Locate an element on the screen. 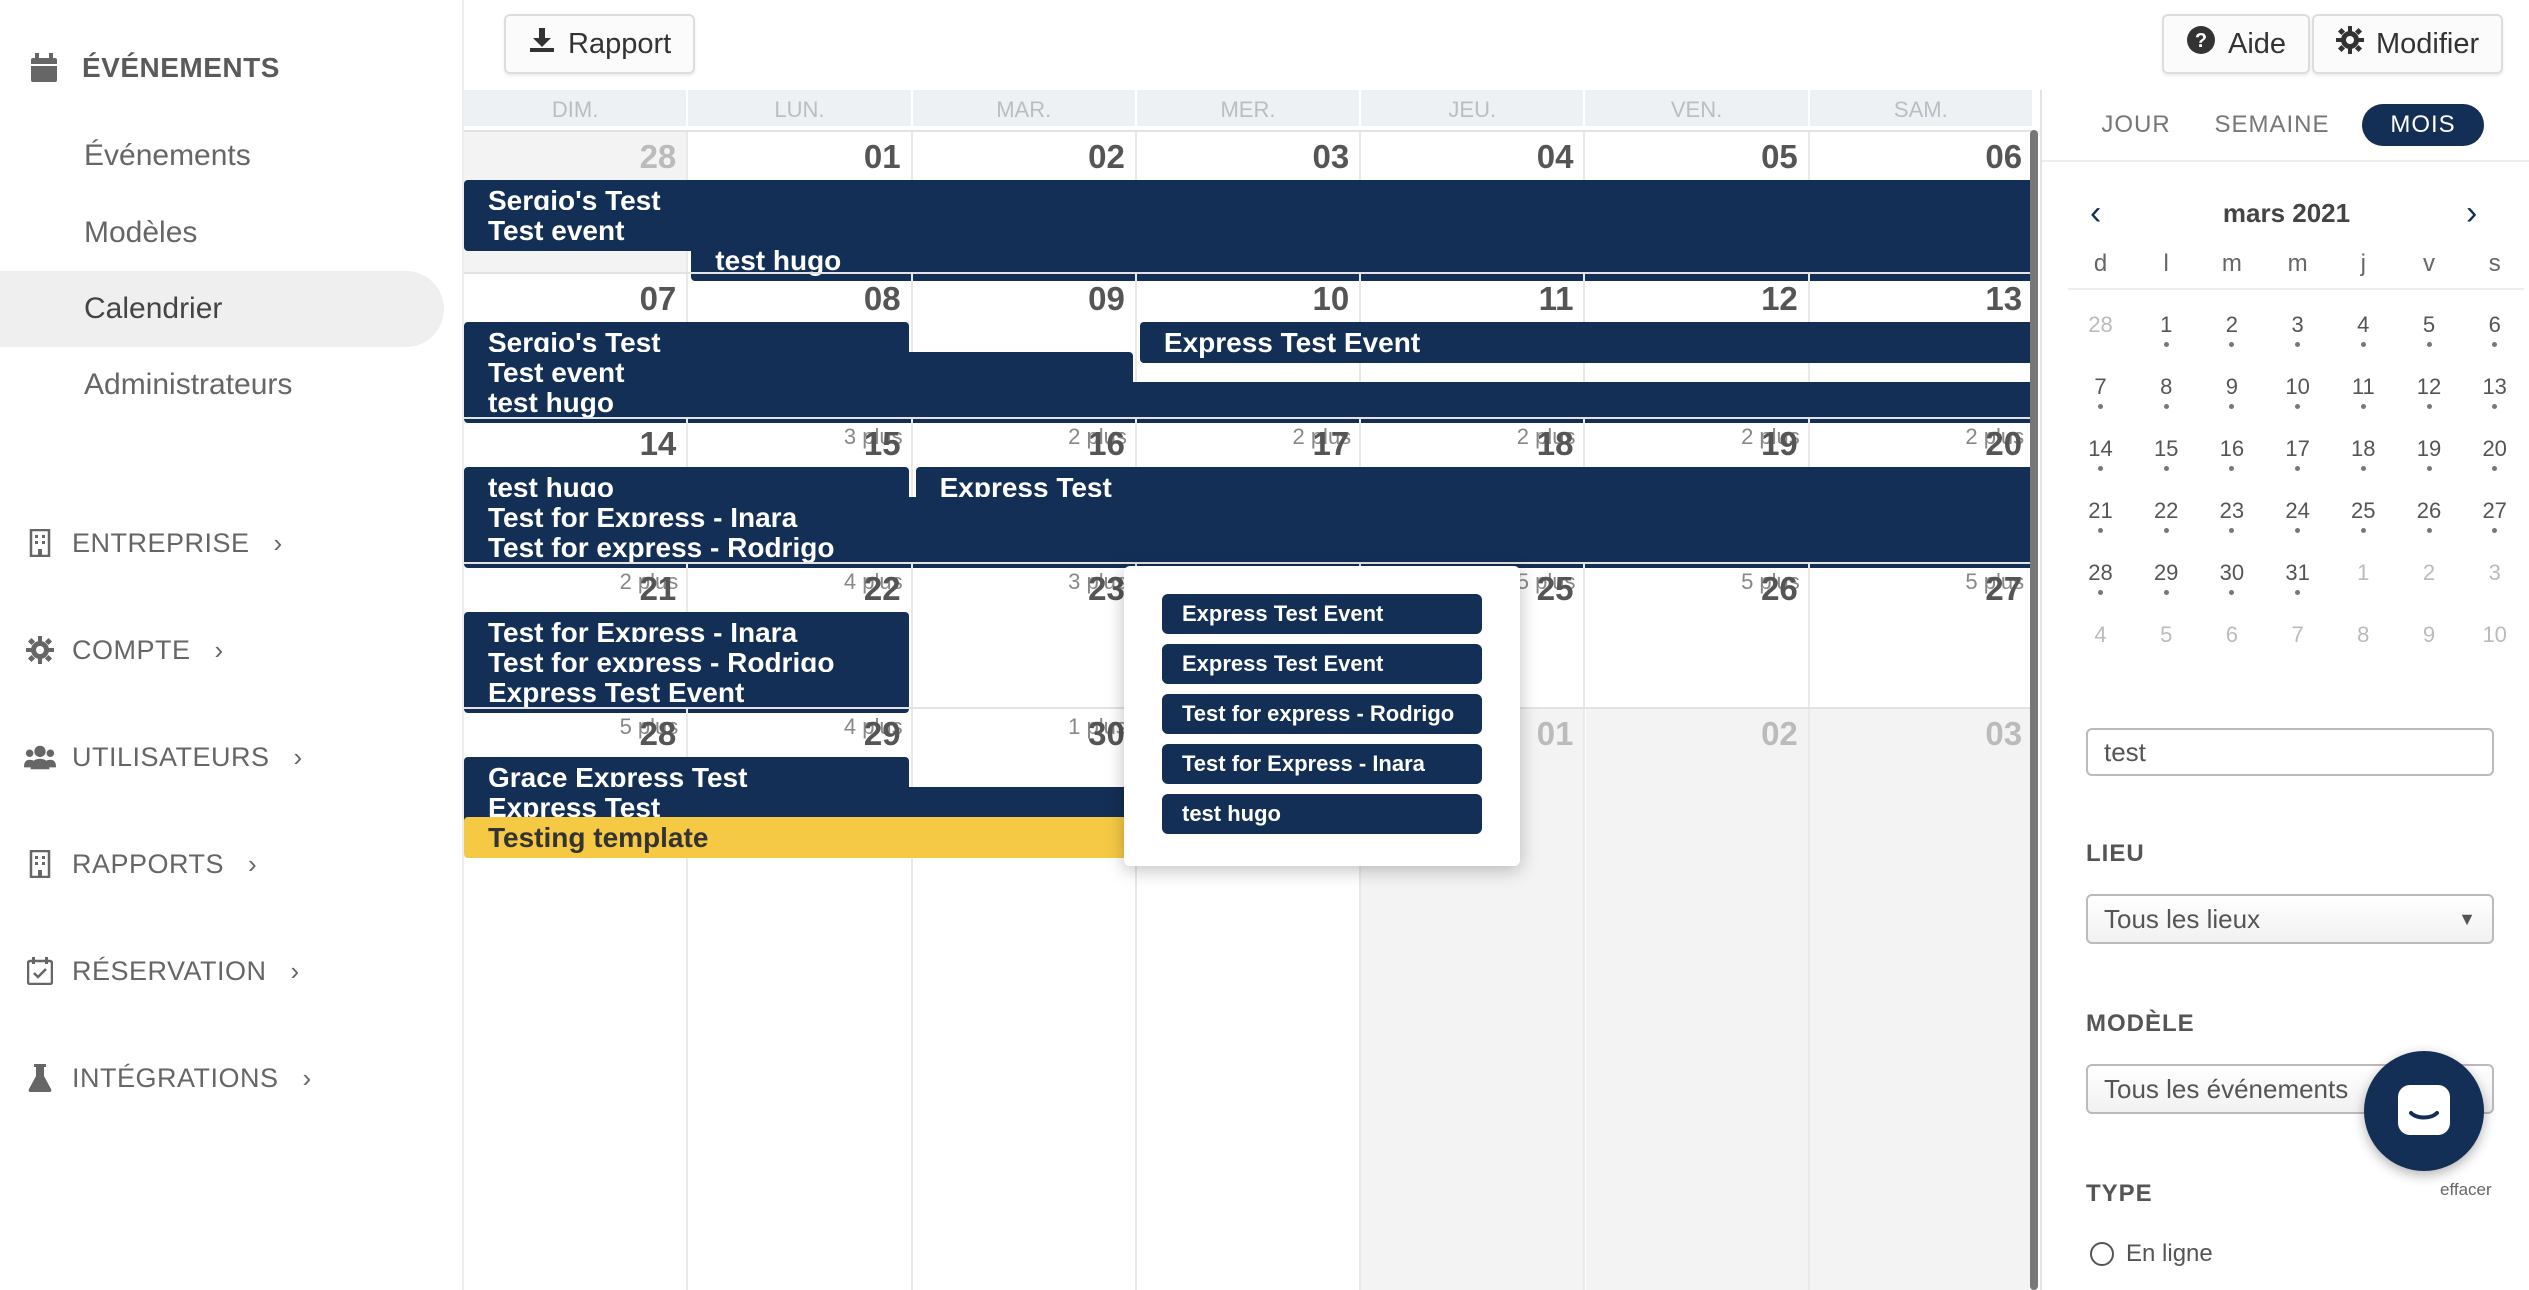 The height and width of the screenshot is (1290, 2529). integrations-label: INTÉGRATIONS is located at coordinates (175, 1077).